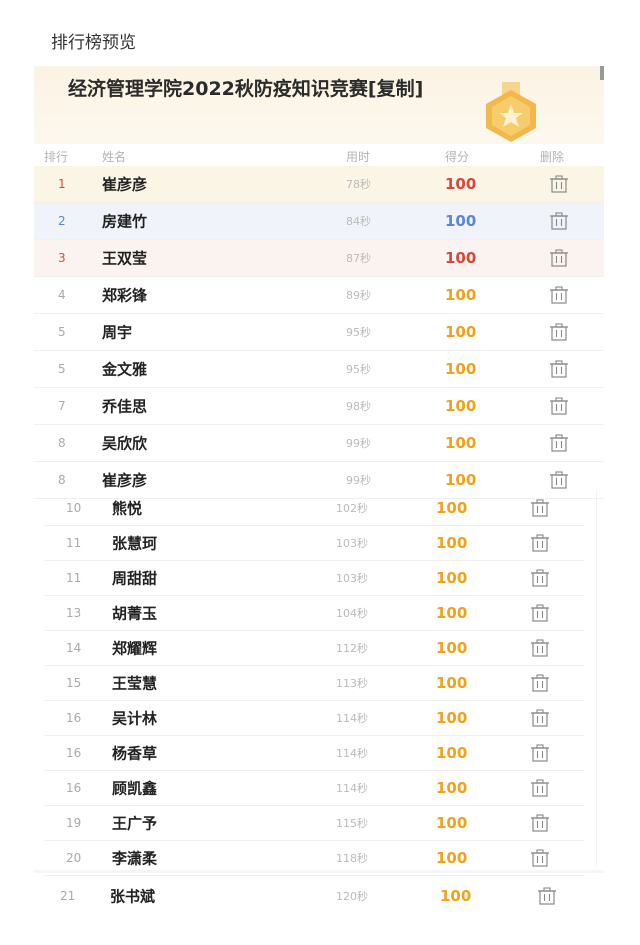 The width and height of the screenshot is (640, 945). I want to click on participant-name: 郑耀辉, so click(135, 648).